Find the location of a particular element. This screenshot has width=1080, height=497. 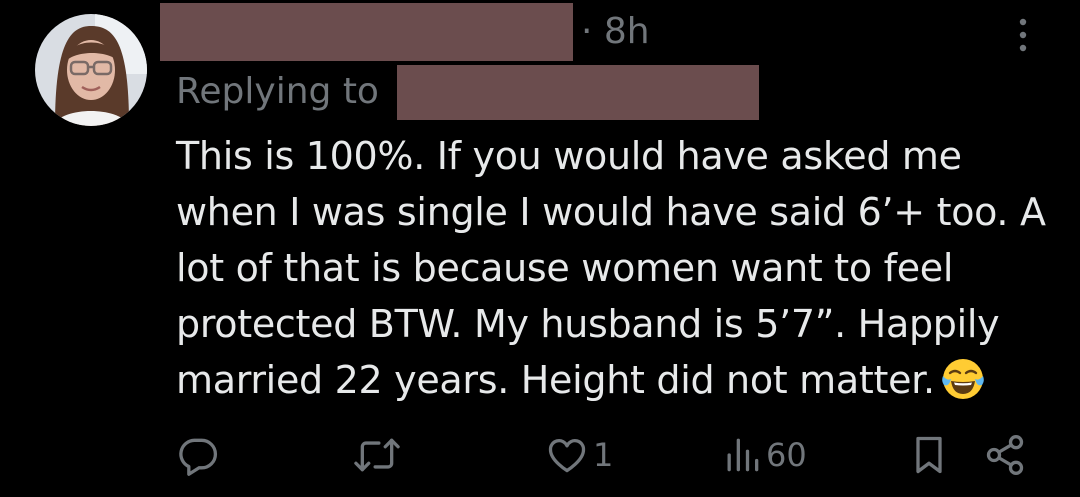

reply-button is located at coordinates (198, 455).